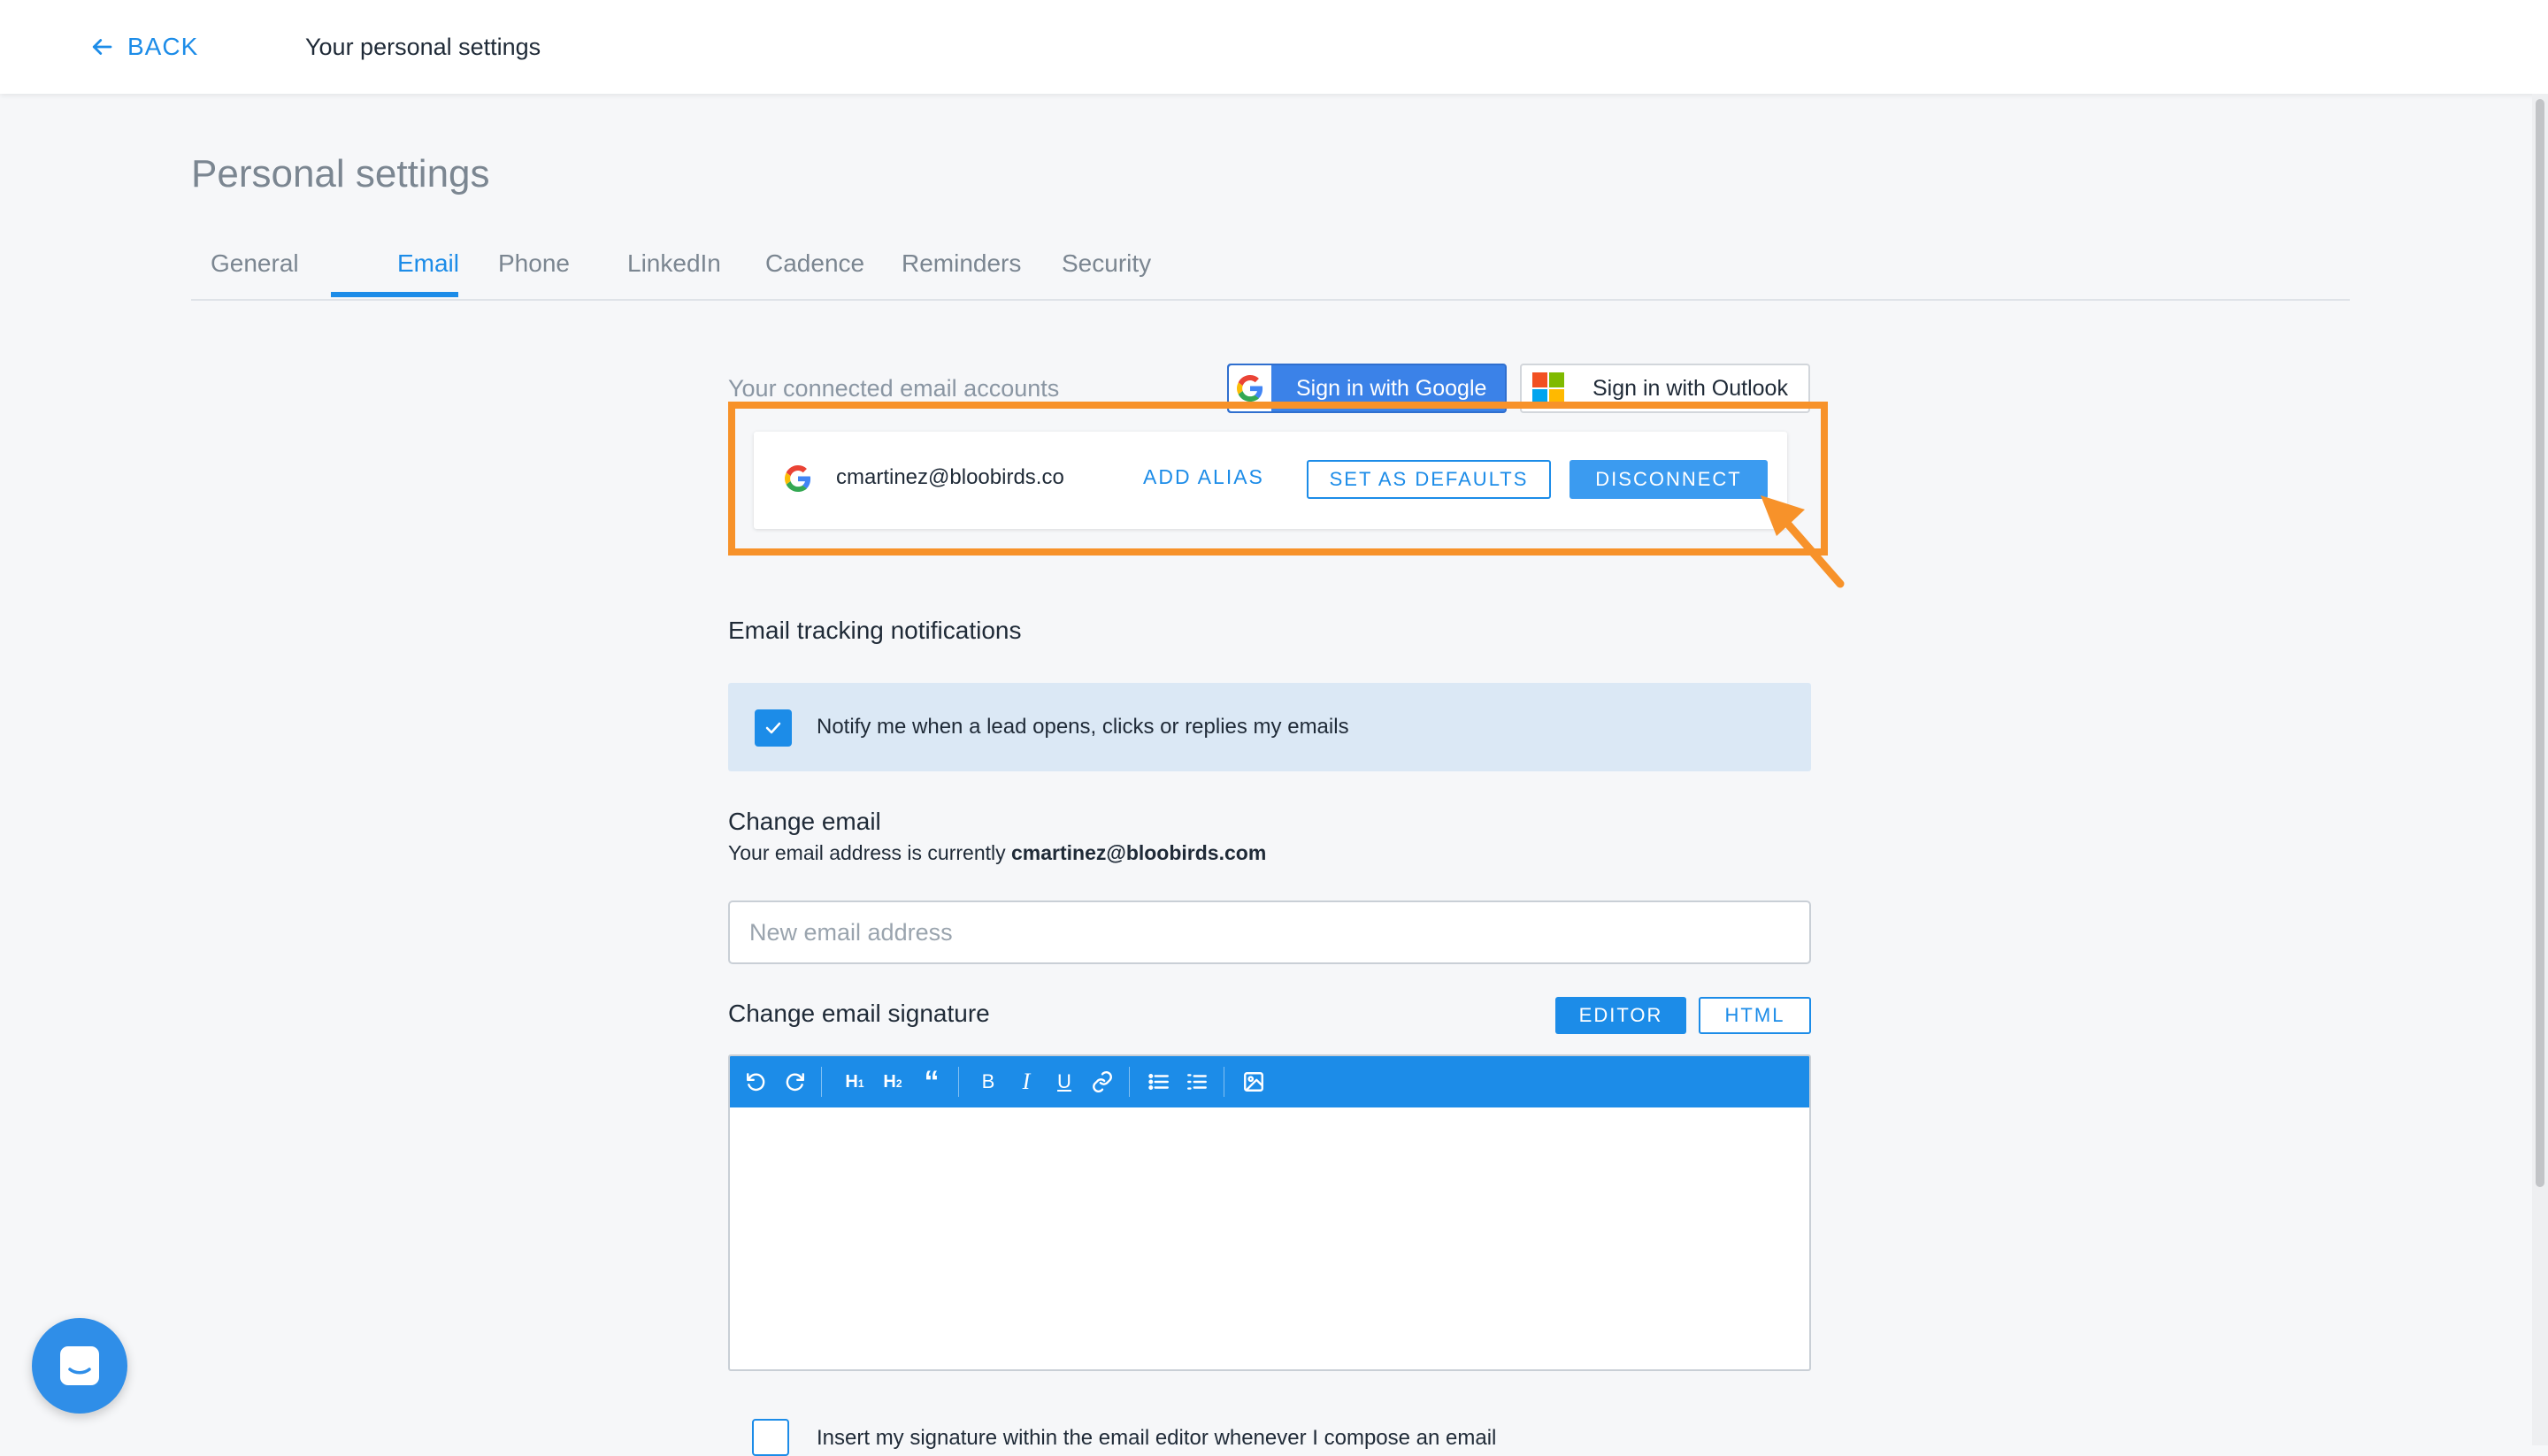 The image size is (2548, 1456). What do you see at coordinates (1269, 932) in the screenshot?
I see `new-email-input` at bounding box center [1269, 932].